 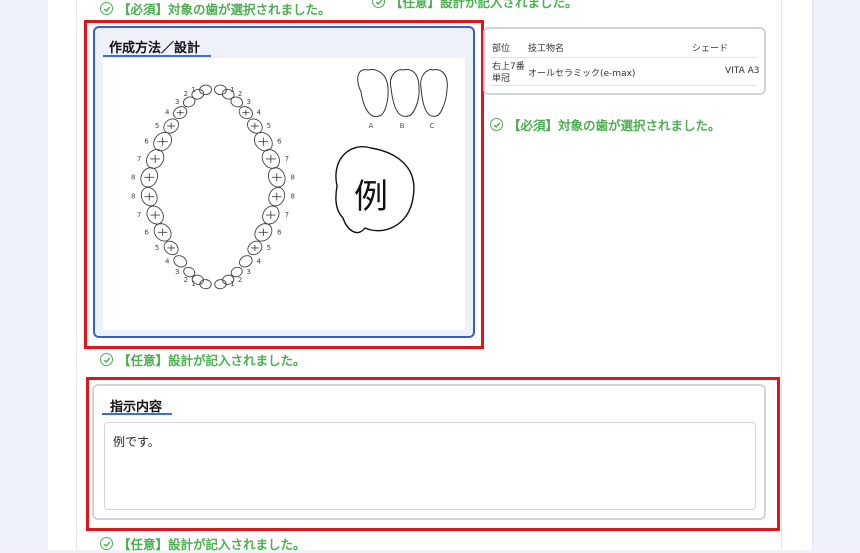 I want to click on cell-shade: VITA A3, so click(x=742, y=71).